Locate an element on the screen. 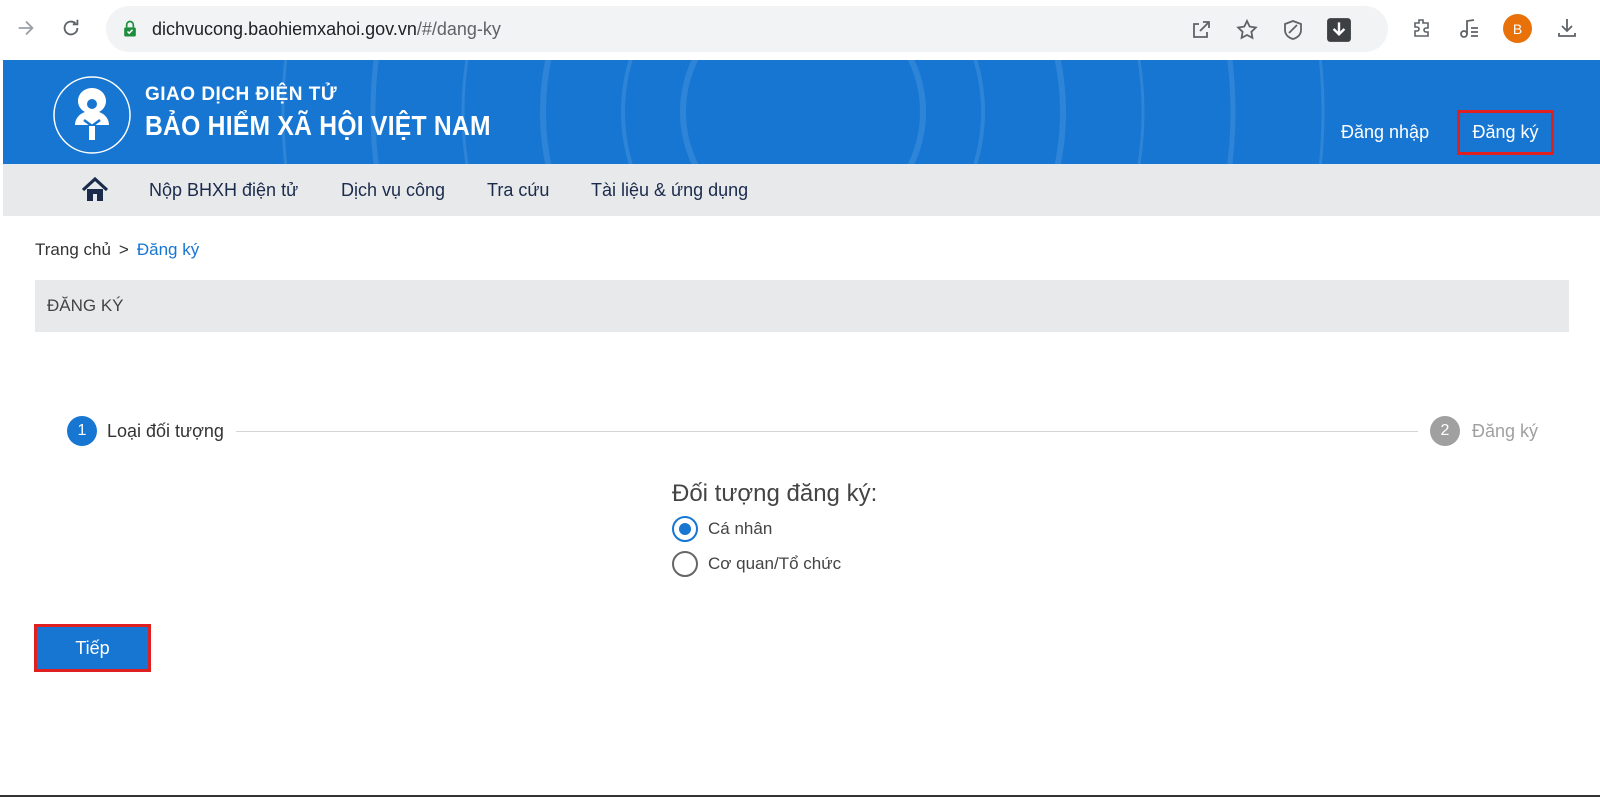  step-2-label: Đăng ký is located at coordinates (1505, 431).